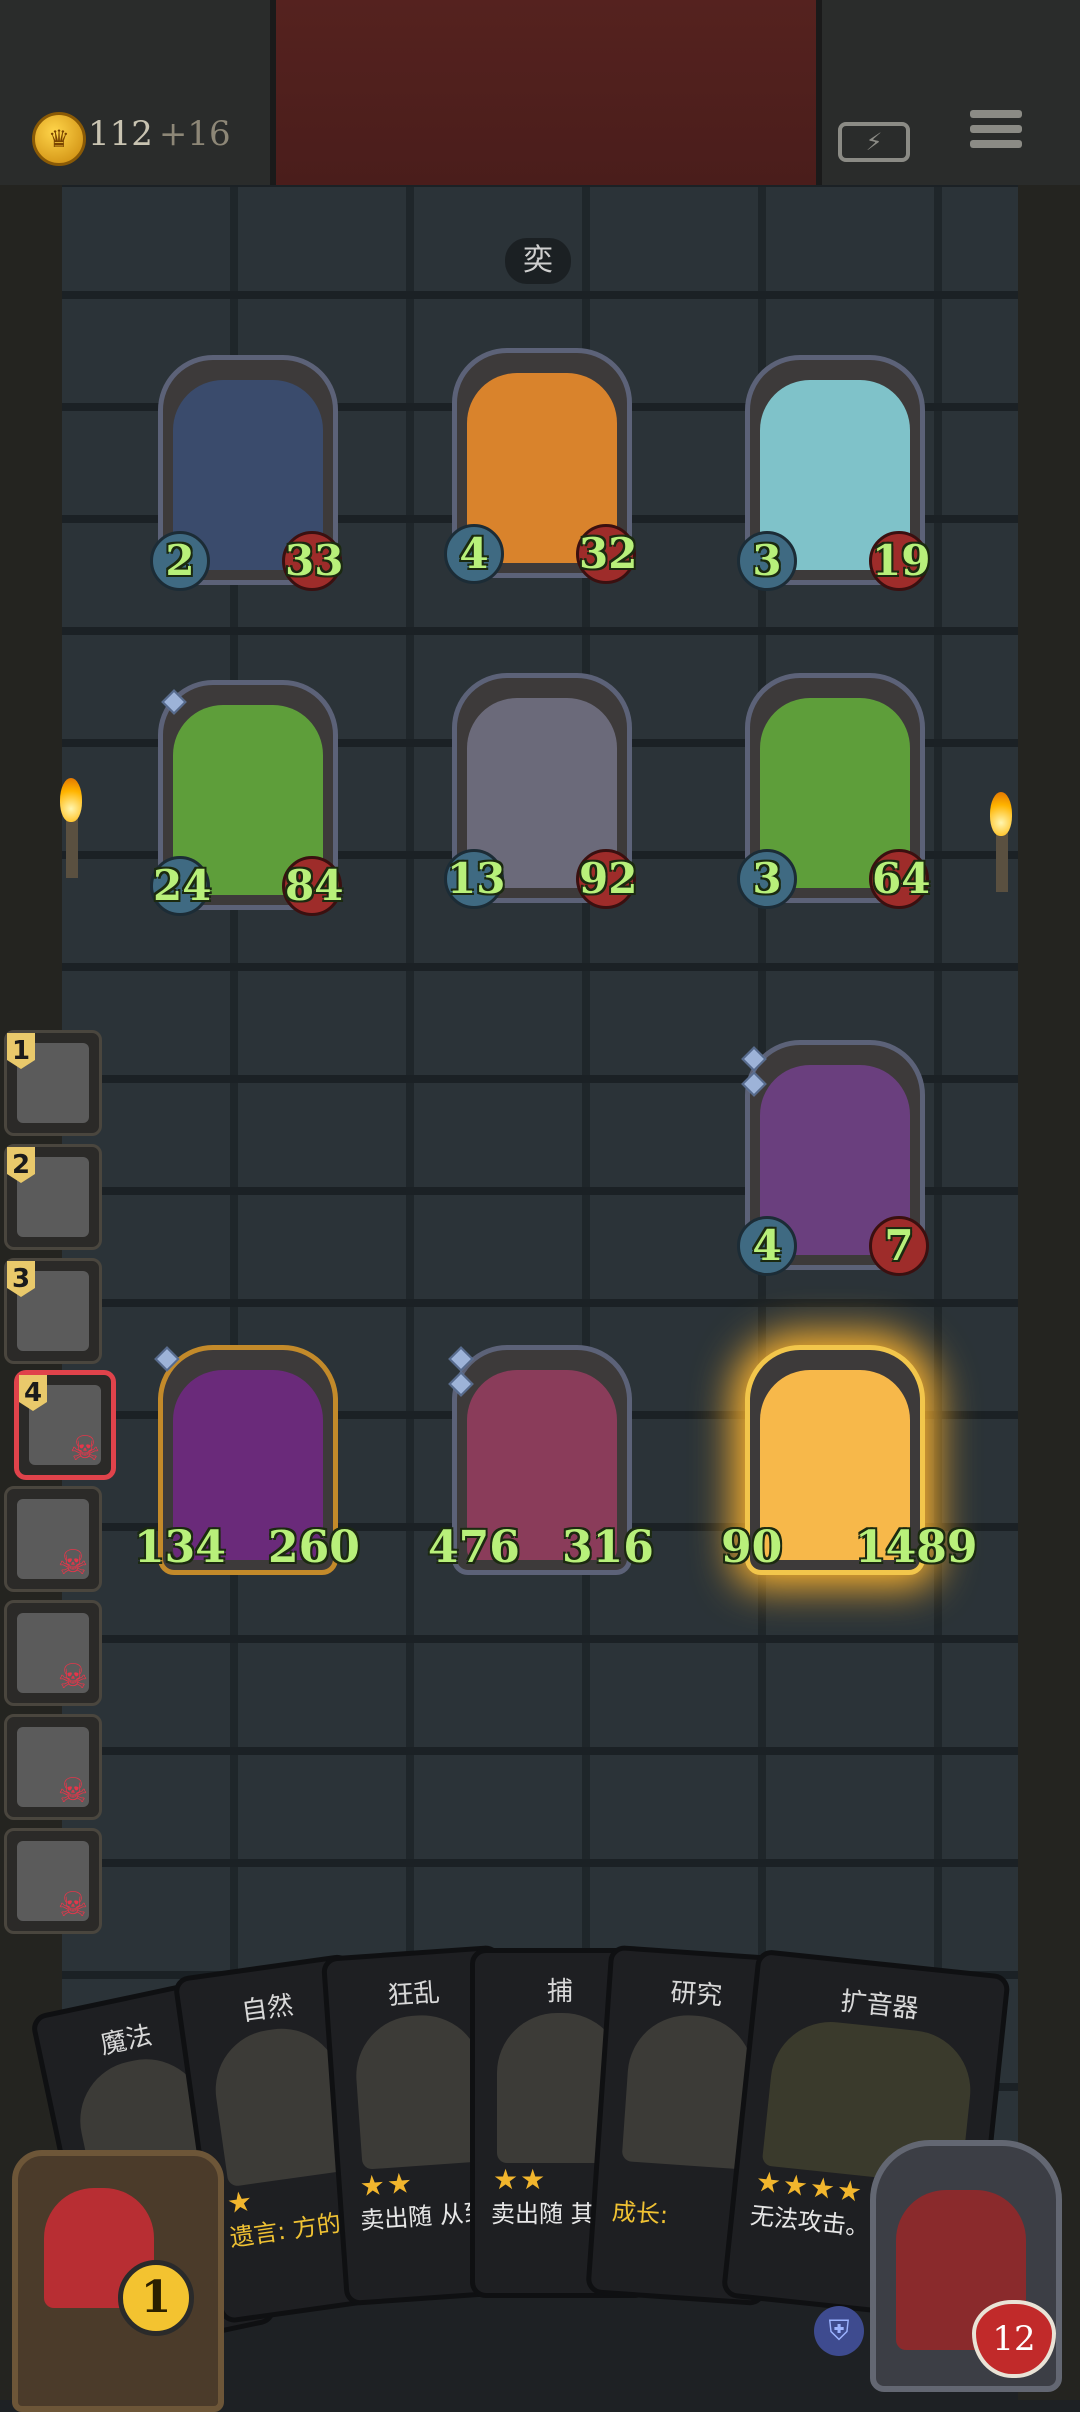 The image size is (1080, 2412). What do you see at coordinates (899, 1246) in the screenshot?
I see `unit-health: 7` at bounding box center [899, 1246].